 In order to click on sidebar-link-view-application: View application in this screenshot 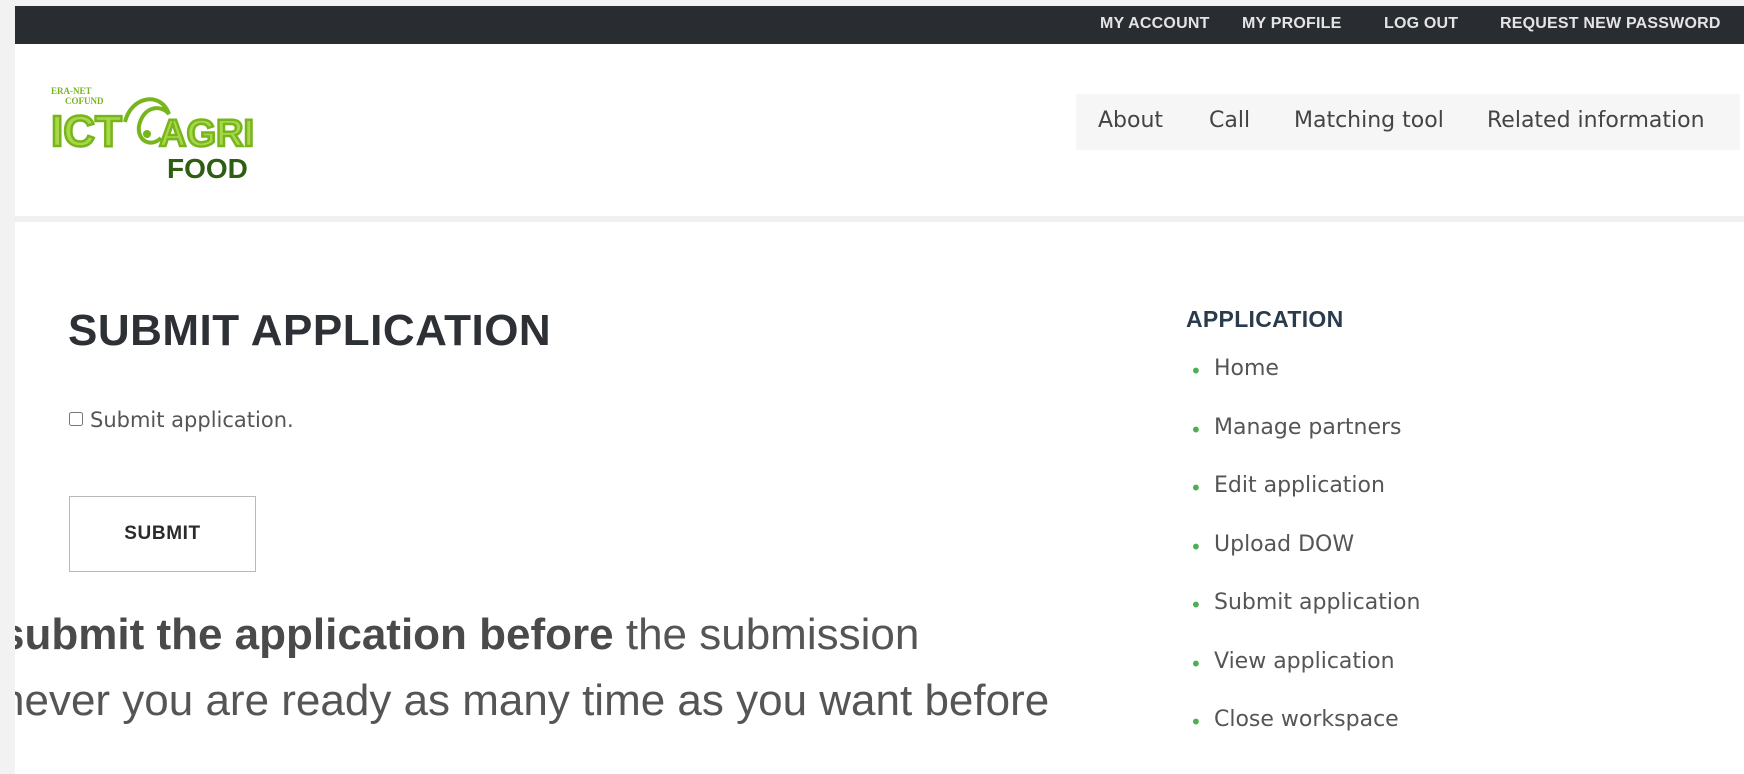, I will do `click(1304, 661)`.